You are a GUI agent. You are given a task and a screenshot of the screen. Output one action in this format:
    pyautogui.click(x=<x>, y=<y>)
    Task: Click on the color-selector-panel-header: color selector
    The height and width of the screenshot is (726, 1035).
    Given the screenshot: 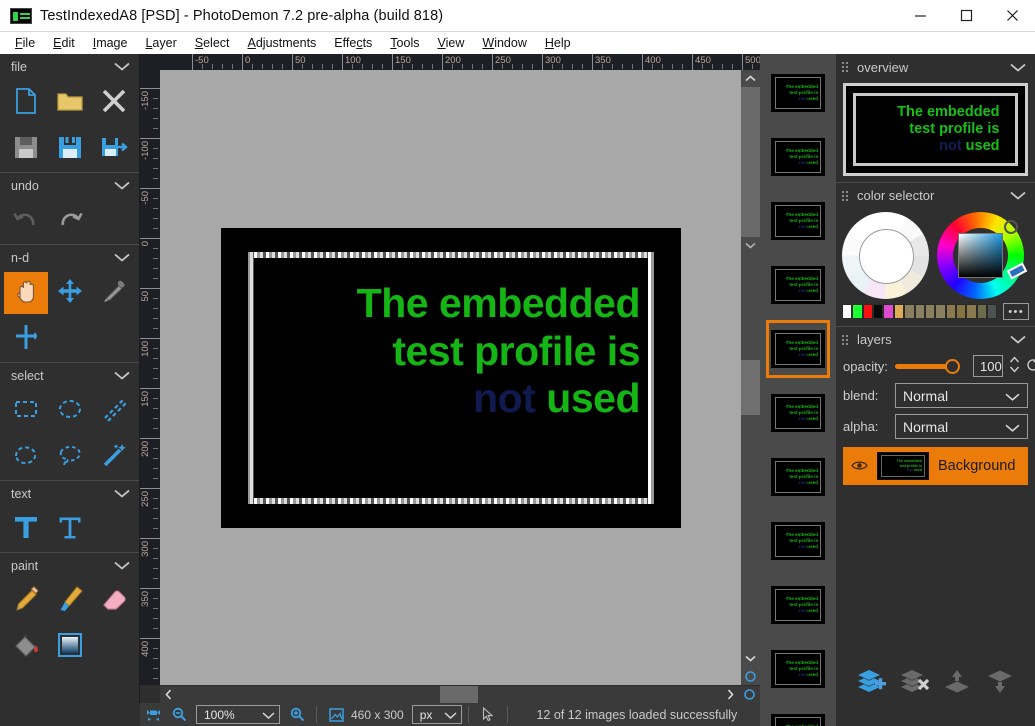 What is the action you would take?
    pyautogui.click(x=935, y=195)
    